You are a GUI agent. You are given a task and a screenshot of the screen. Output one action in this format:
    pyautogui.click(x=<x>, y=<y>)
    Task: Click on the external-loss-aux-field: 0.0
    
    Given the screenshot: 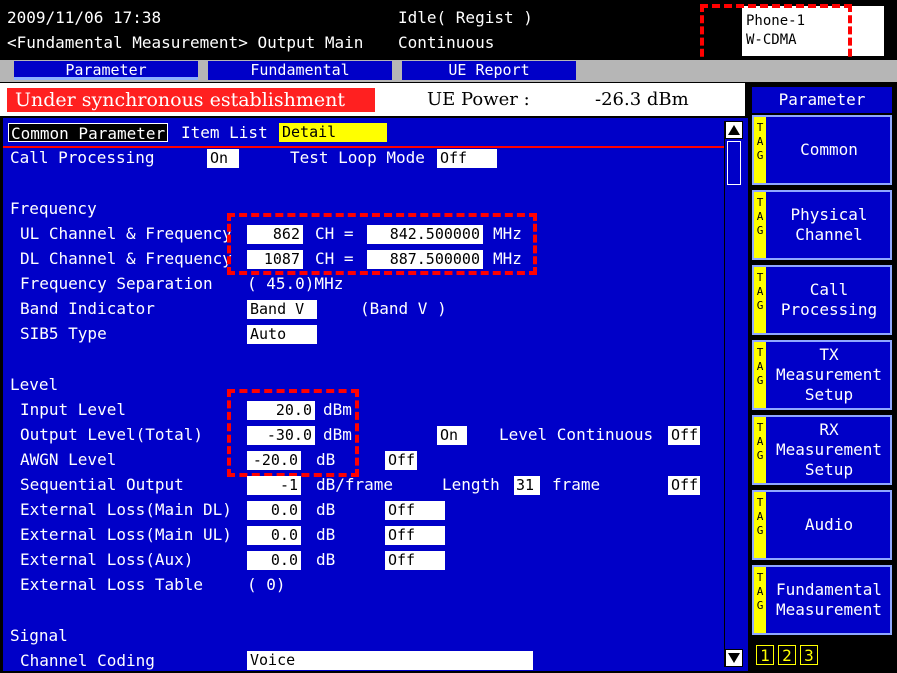 What is the action you would take?
    pyautogui.click(x=274, y=560)
    